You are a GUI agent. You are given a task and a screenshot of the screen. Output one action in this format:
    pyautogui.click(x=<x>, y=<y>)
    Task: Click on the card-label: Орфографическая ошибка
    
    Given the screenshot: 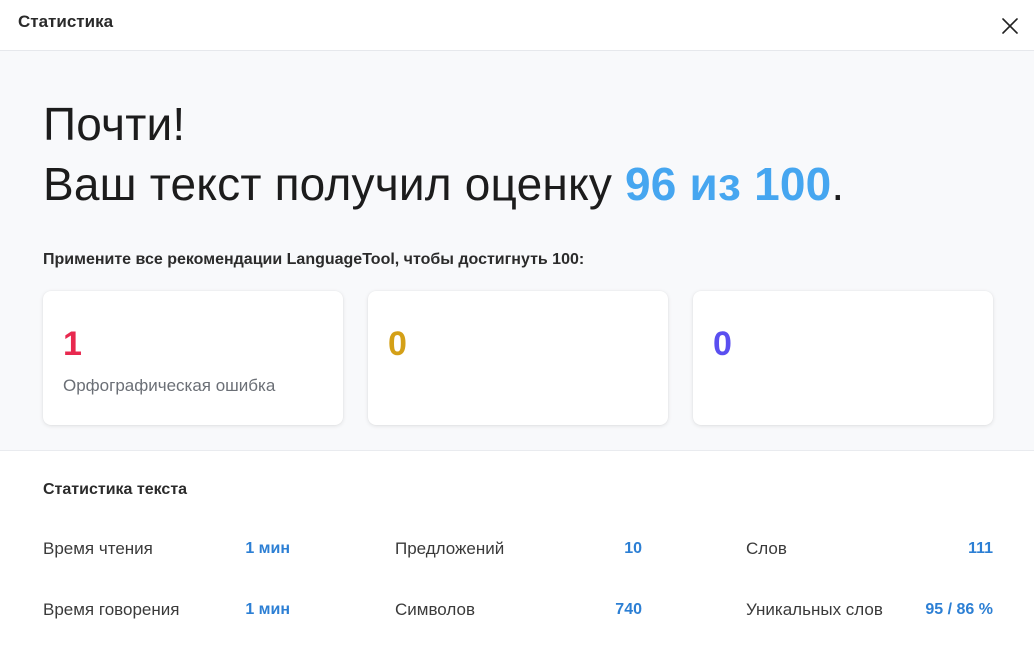 What is the action you would take?
    pyautogui.click(x=169, y=385)
    